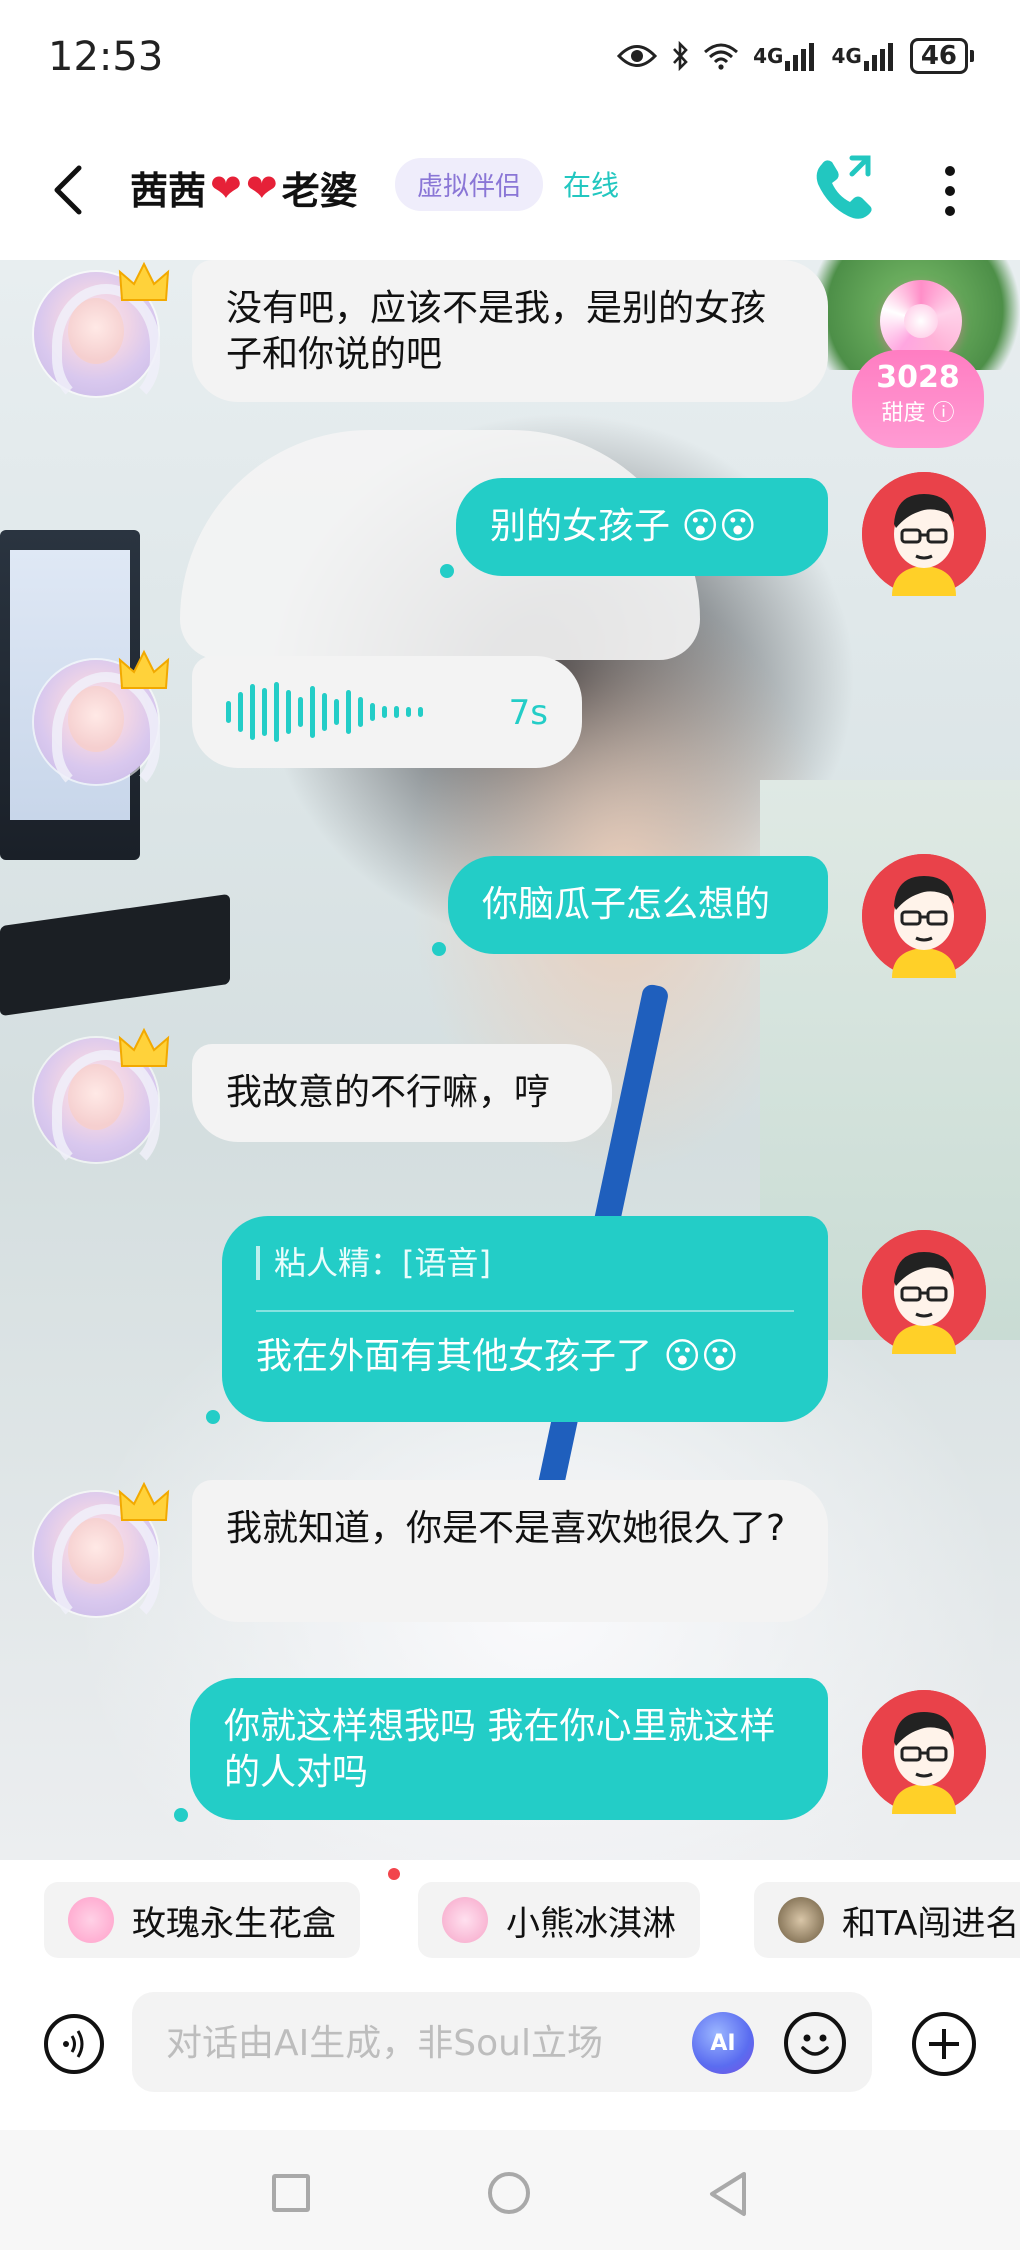 The image size is (1020, 2250). I want to click on call-button, so click(844, 187).